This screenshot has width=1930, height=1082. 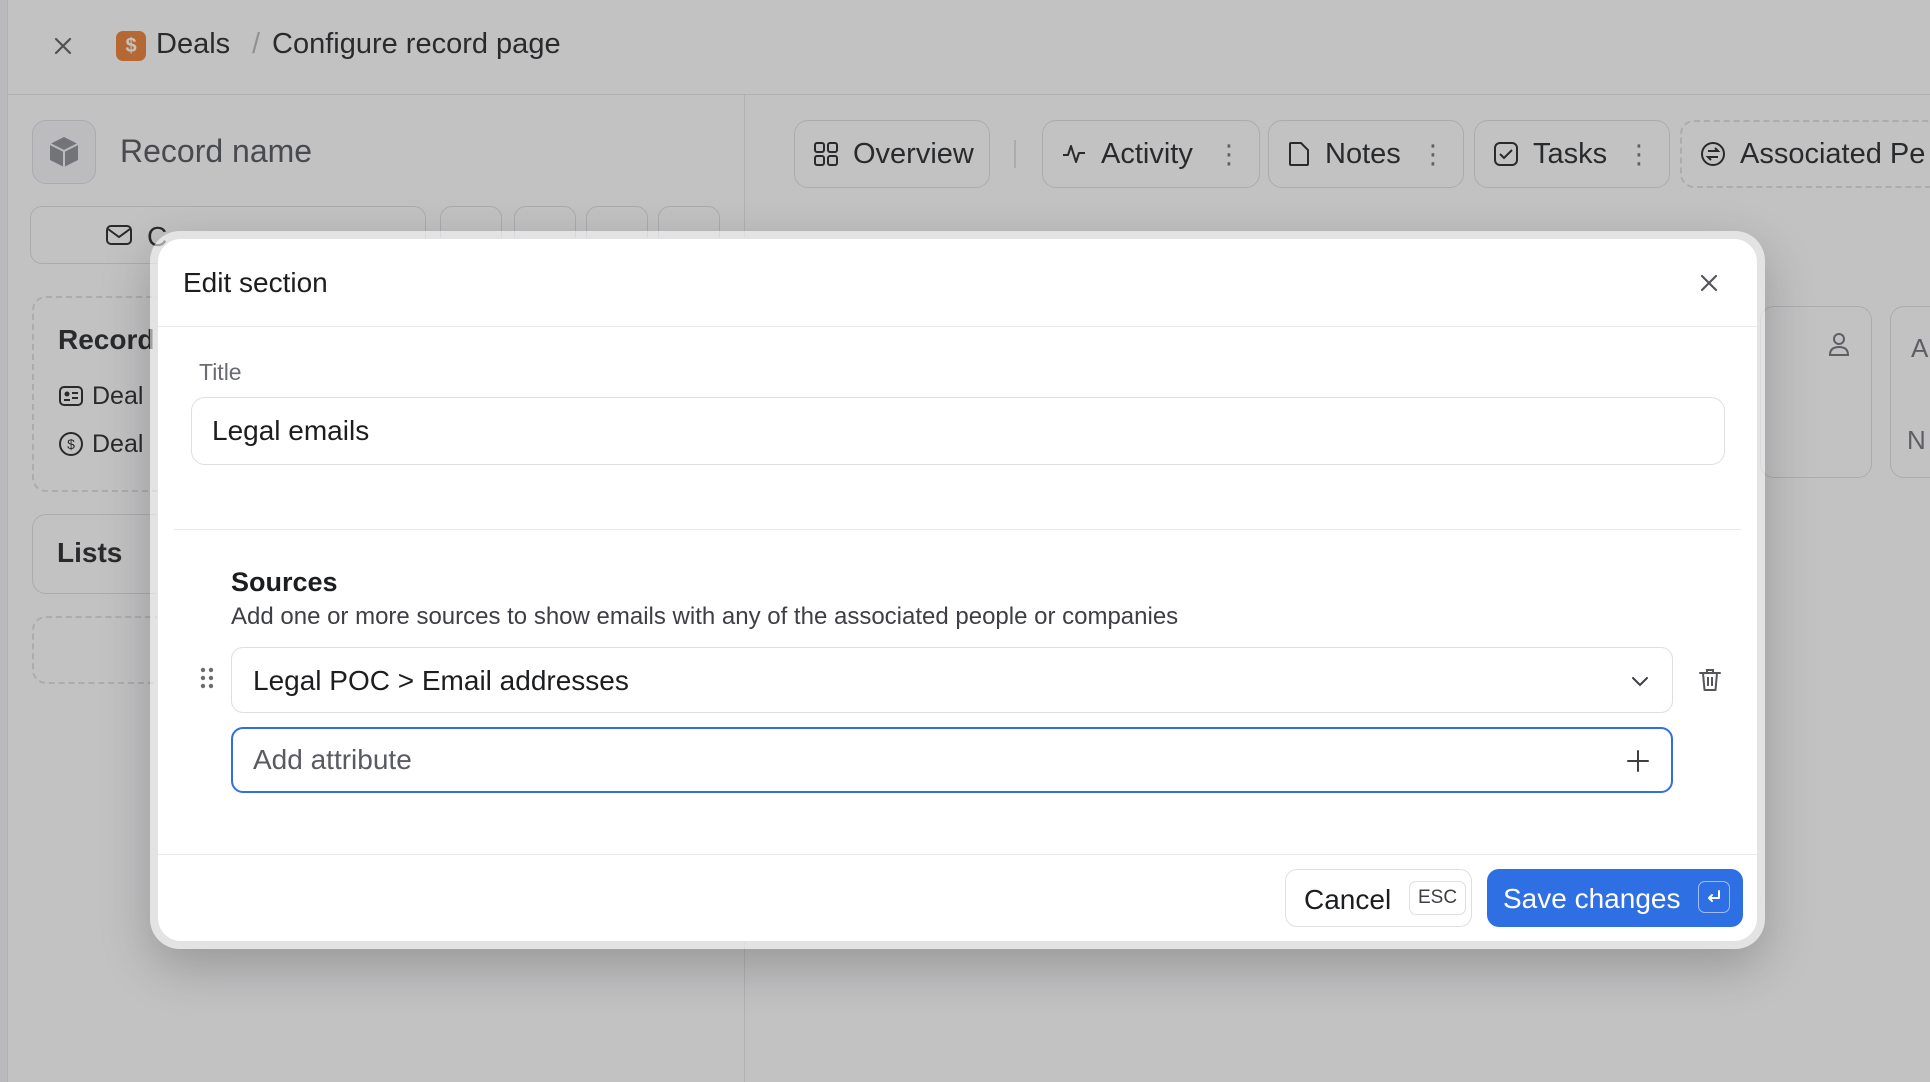 What do you see at coordinates (957, 283) in the screenshot?
I see `dialog-header: Edit section` at bounding box center [957, 283].